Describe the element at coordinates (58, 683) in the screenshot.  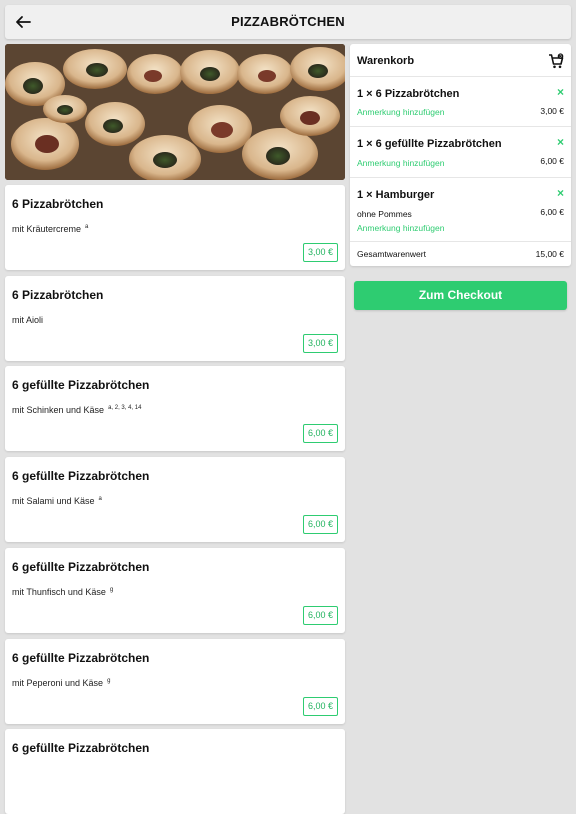
I see `product-description-text: mit Peperoni und Käse` at that location.